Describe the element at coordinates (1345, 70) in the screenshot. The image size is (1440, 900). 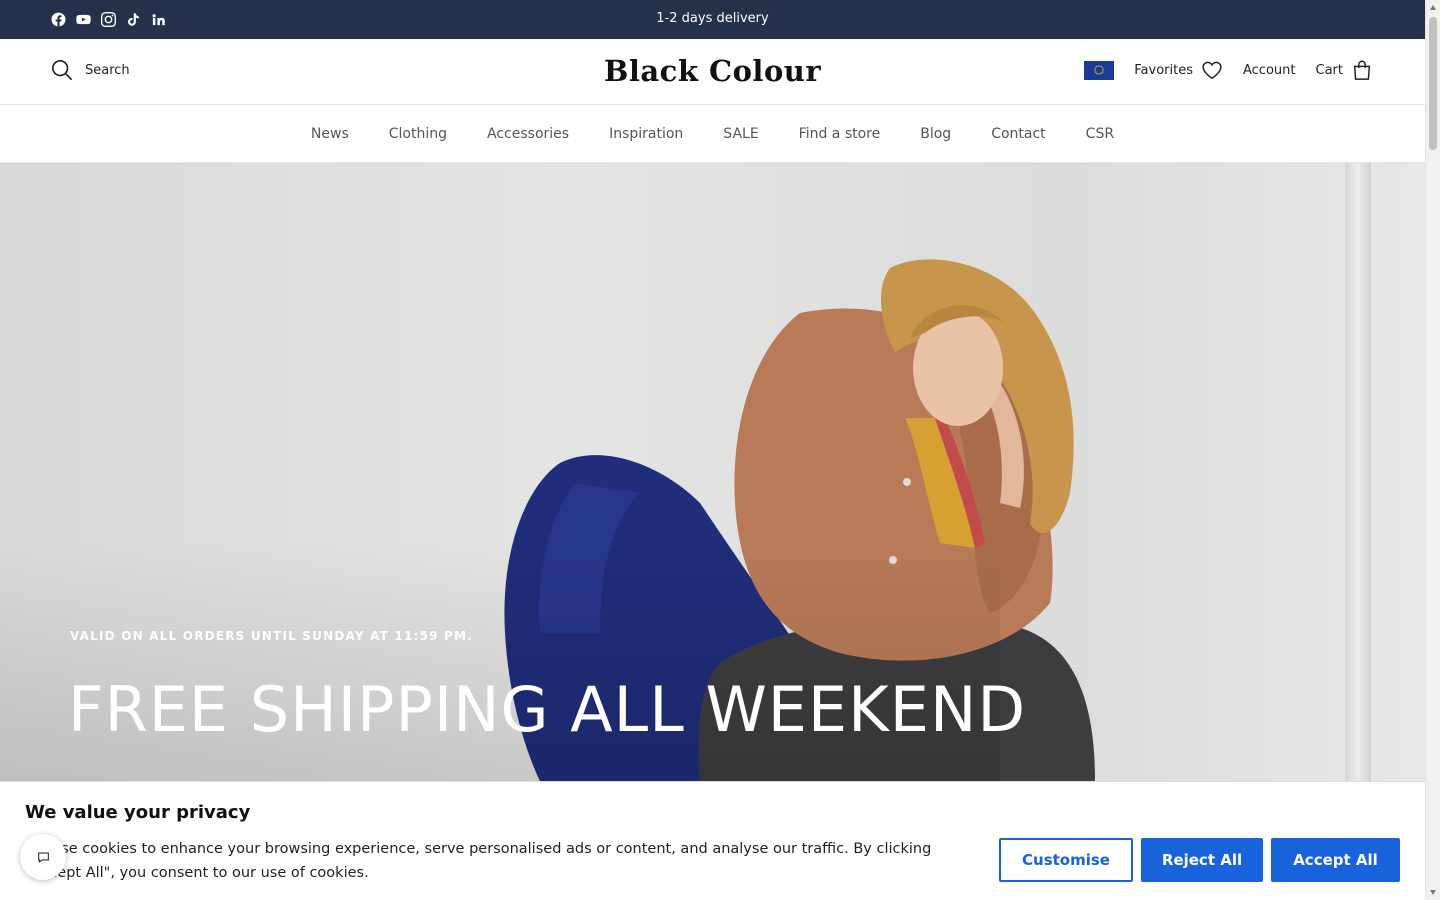
I see `cart-link: Cart` at that location.